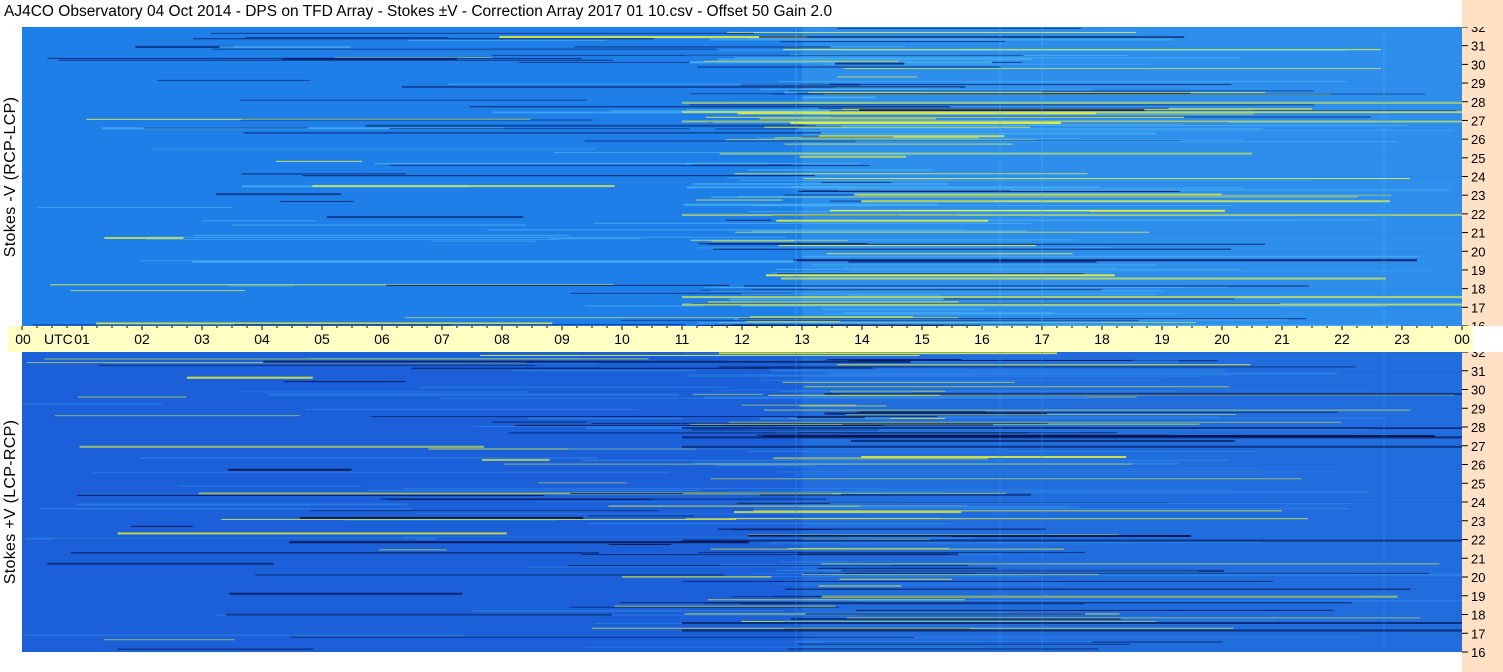  Describe the element at coordinates (58, 339) in the screenshot. I see `time-tick-label: UTC` at that location.